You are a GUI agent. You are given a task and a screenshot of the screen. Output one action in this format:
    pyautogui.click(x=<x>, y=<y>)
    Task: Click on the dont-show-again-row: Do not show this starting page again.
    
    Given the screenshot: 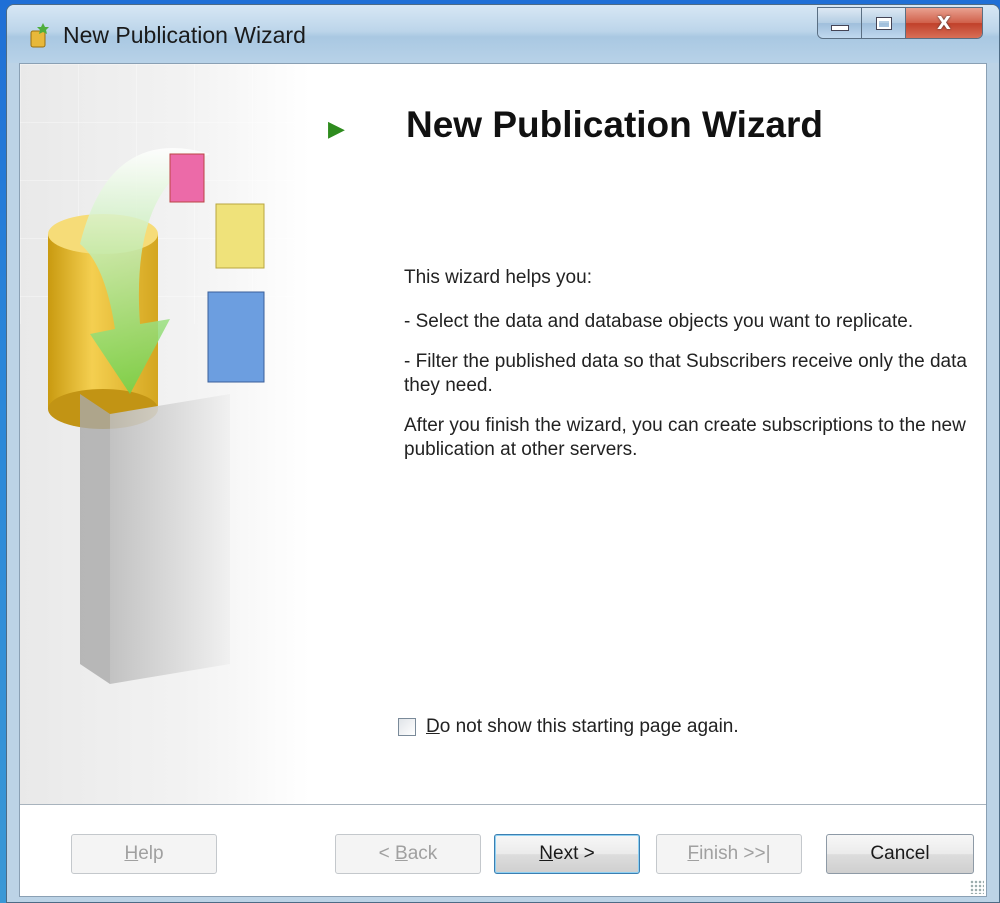 What is the action you would take?
    pyautogui.click(x=568, y=727)
    